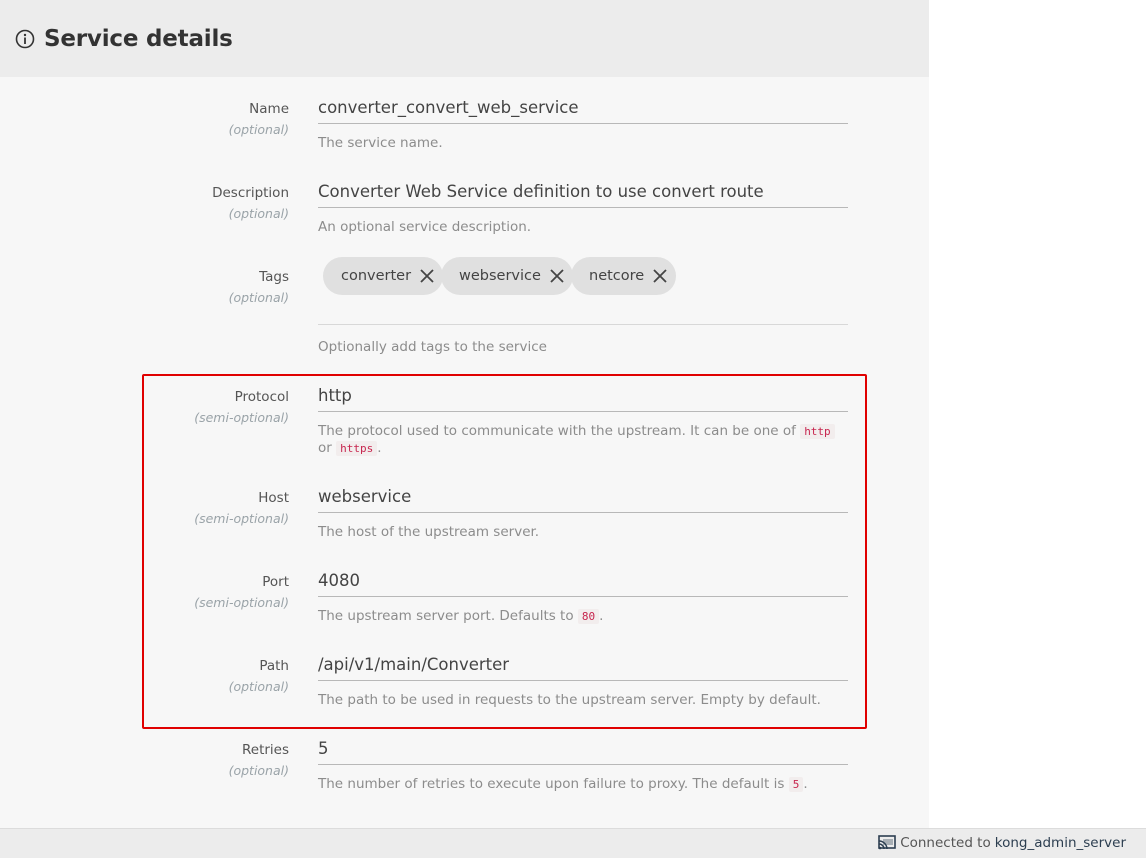 The image size is (1146, 858). I want to click on tag-chip-converter: converter, so click(383, 276).